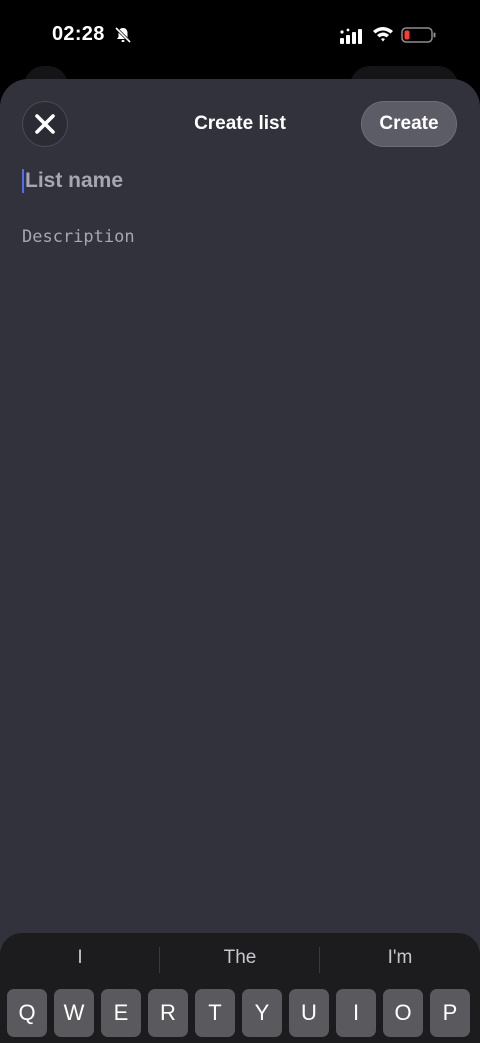 The width and height of the screenshot is (480, 1043). Describe the element at coordinates (168, 1013) in the screenshot. I see `key-r: R` at that location.